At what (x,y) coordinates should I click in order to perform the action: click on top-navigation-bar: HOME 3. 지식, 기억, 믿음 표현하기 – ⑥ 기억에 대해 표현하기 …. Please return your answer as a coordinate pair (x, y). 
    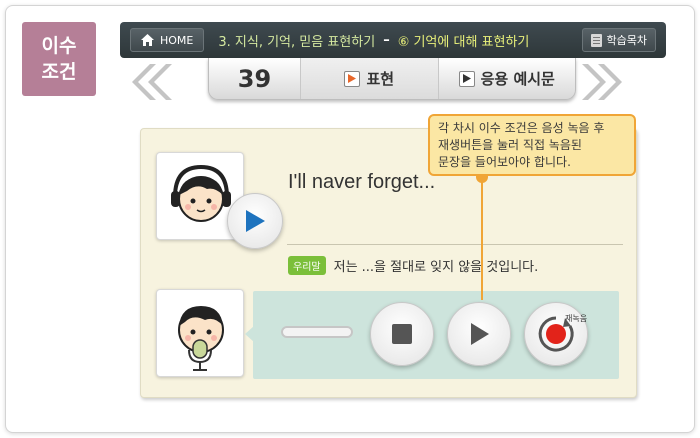
    Looking at the image, I should click on (393, 40).